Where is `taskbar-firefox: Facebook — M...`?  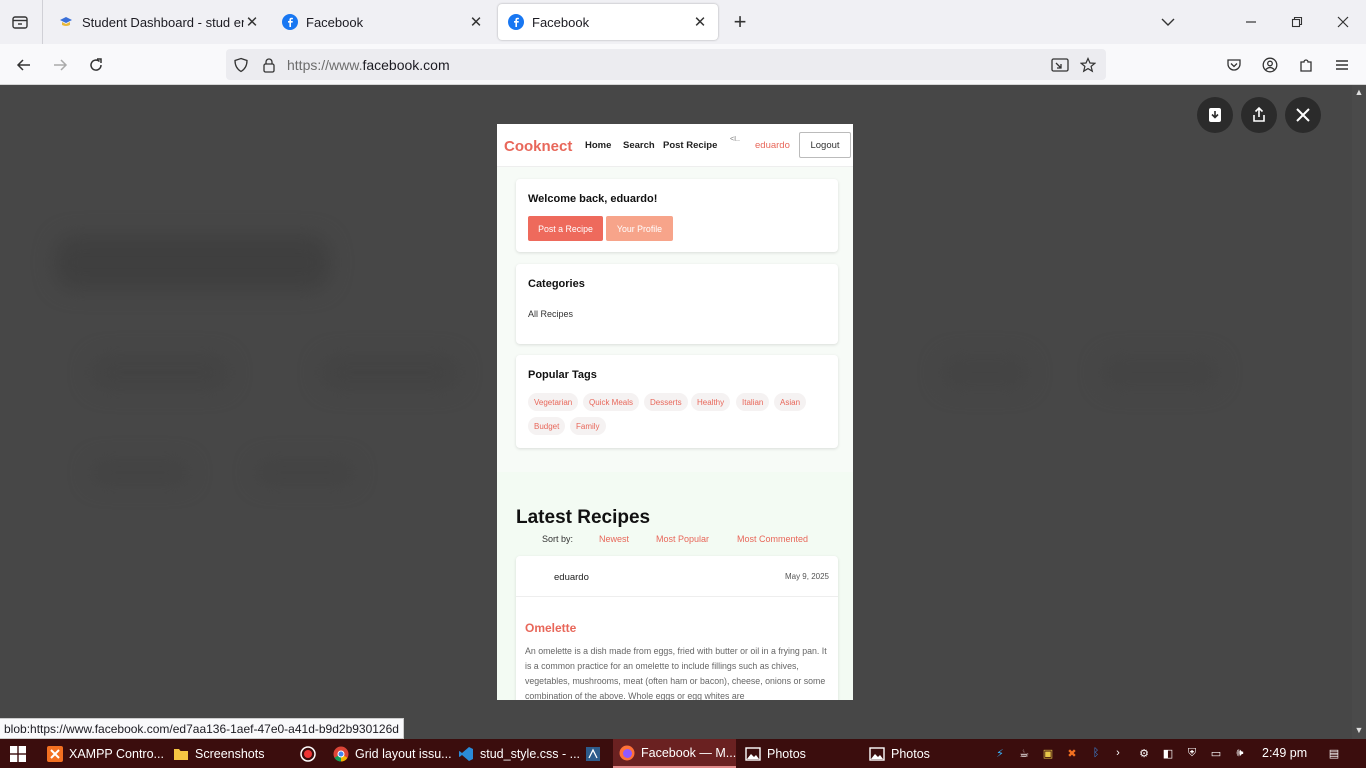
taskbar-firefox: Facebook — M... is located at coordinates (674, 753).